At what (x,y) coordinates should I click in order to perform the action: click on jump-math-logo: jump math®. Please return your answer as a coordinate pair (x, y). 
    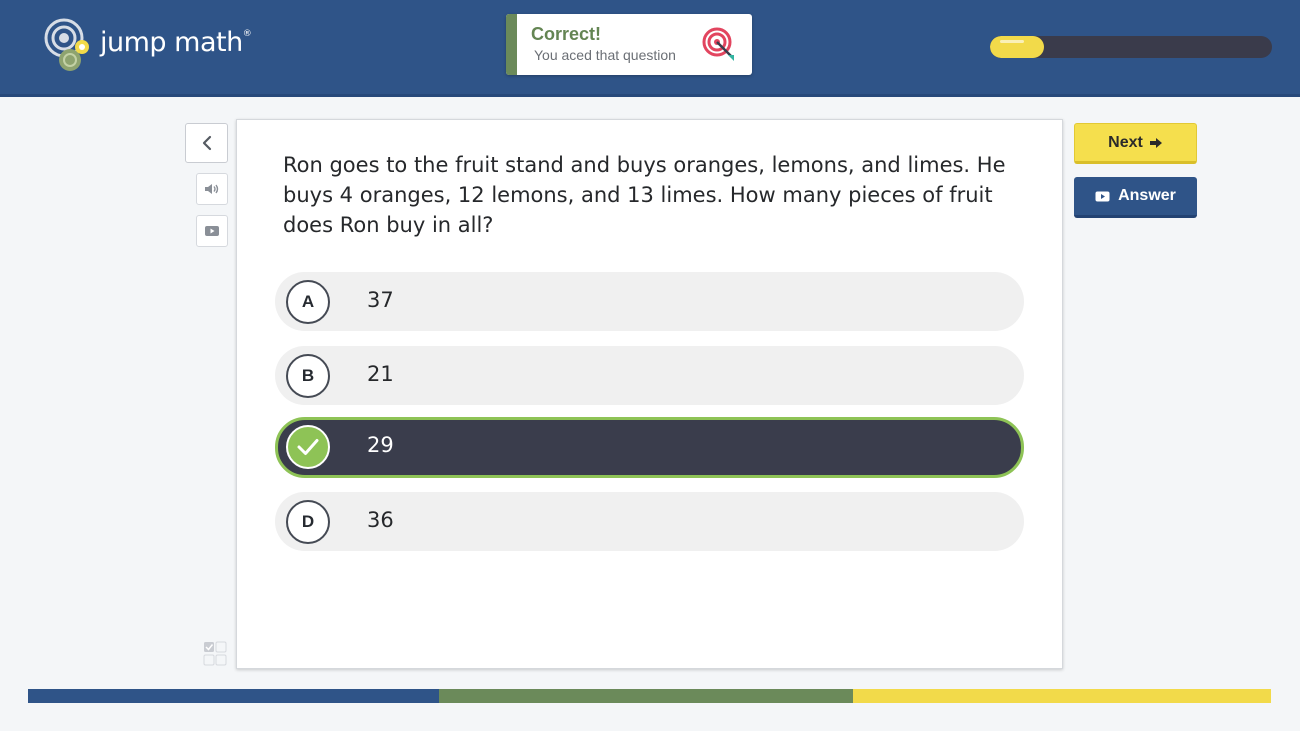
    Looking at the image, I should click on (148, 46).